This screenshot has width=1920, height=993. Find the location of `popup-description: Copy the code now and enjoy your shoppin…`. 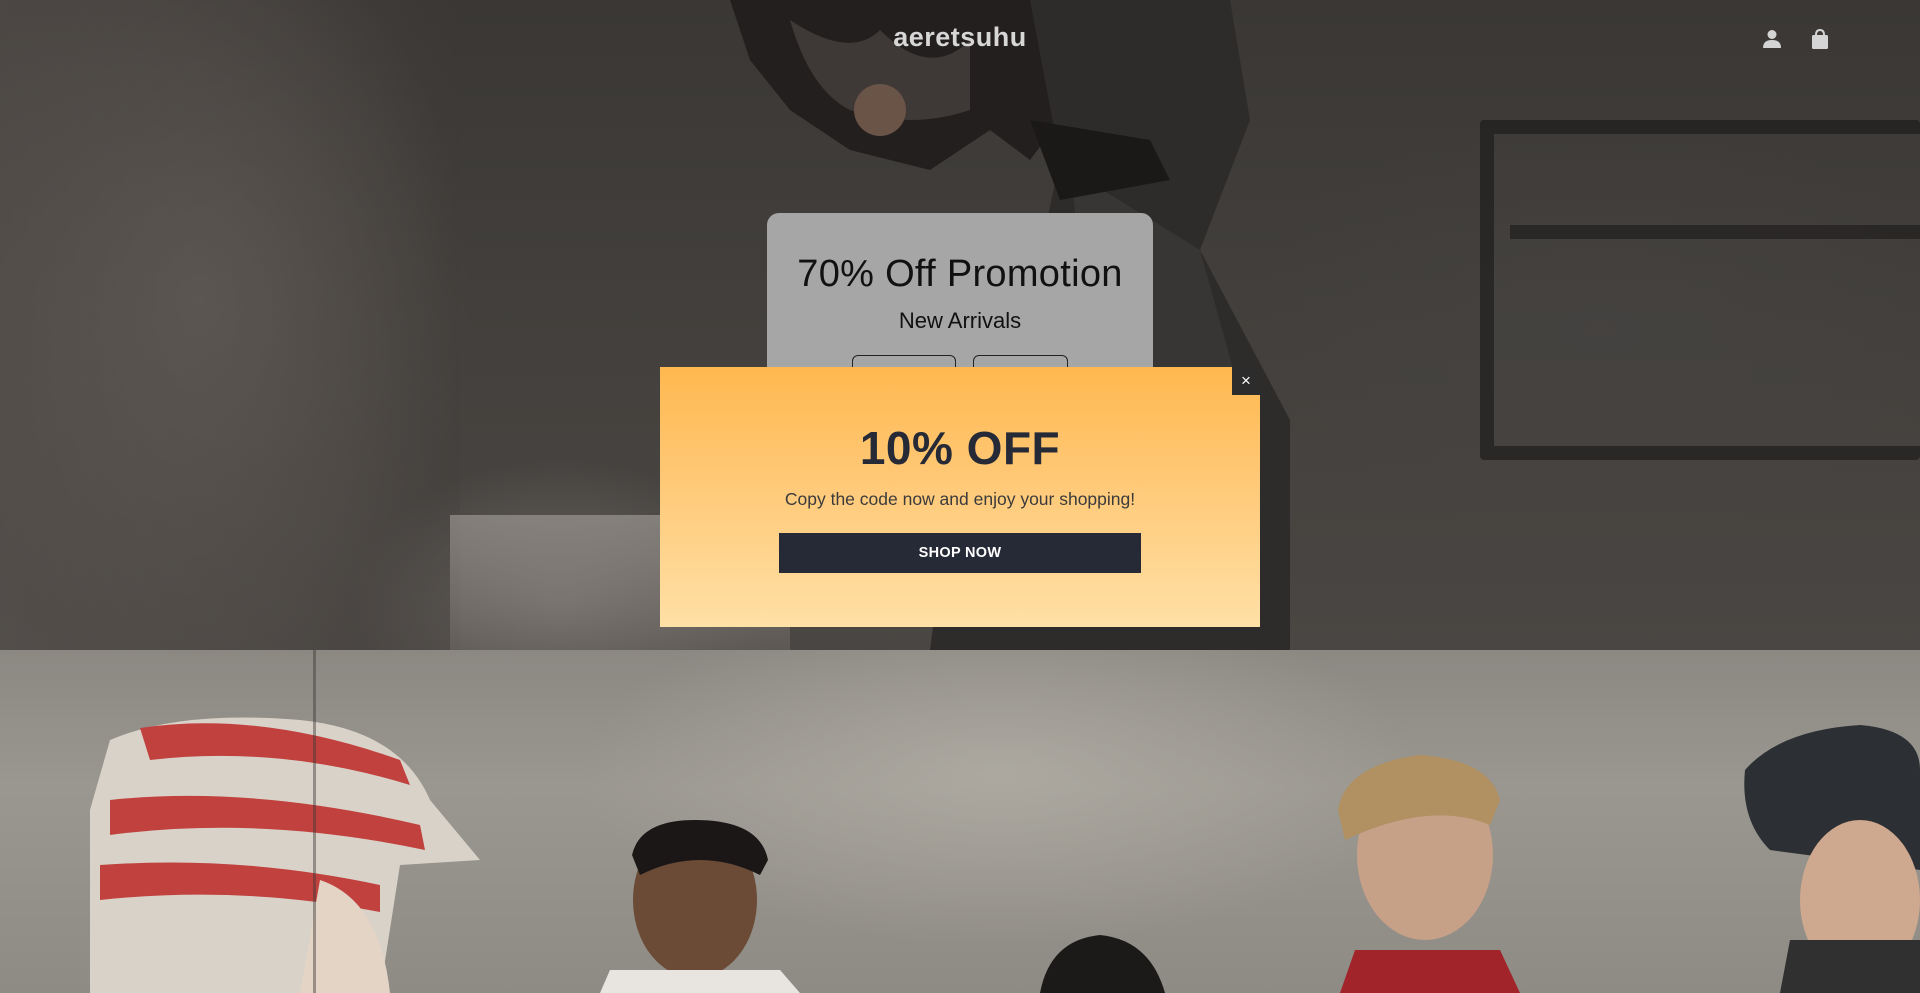

popup-description: Copy the code now and enjoy your shoppin… is located at coordinates (960, 499).